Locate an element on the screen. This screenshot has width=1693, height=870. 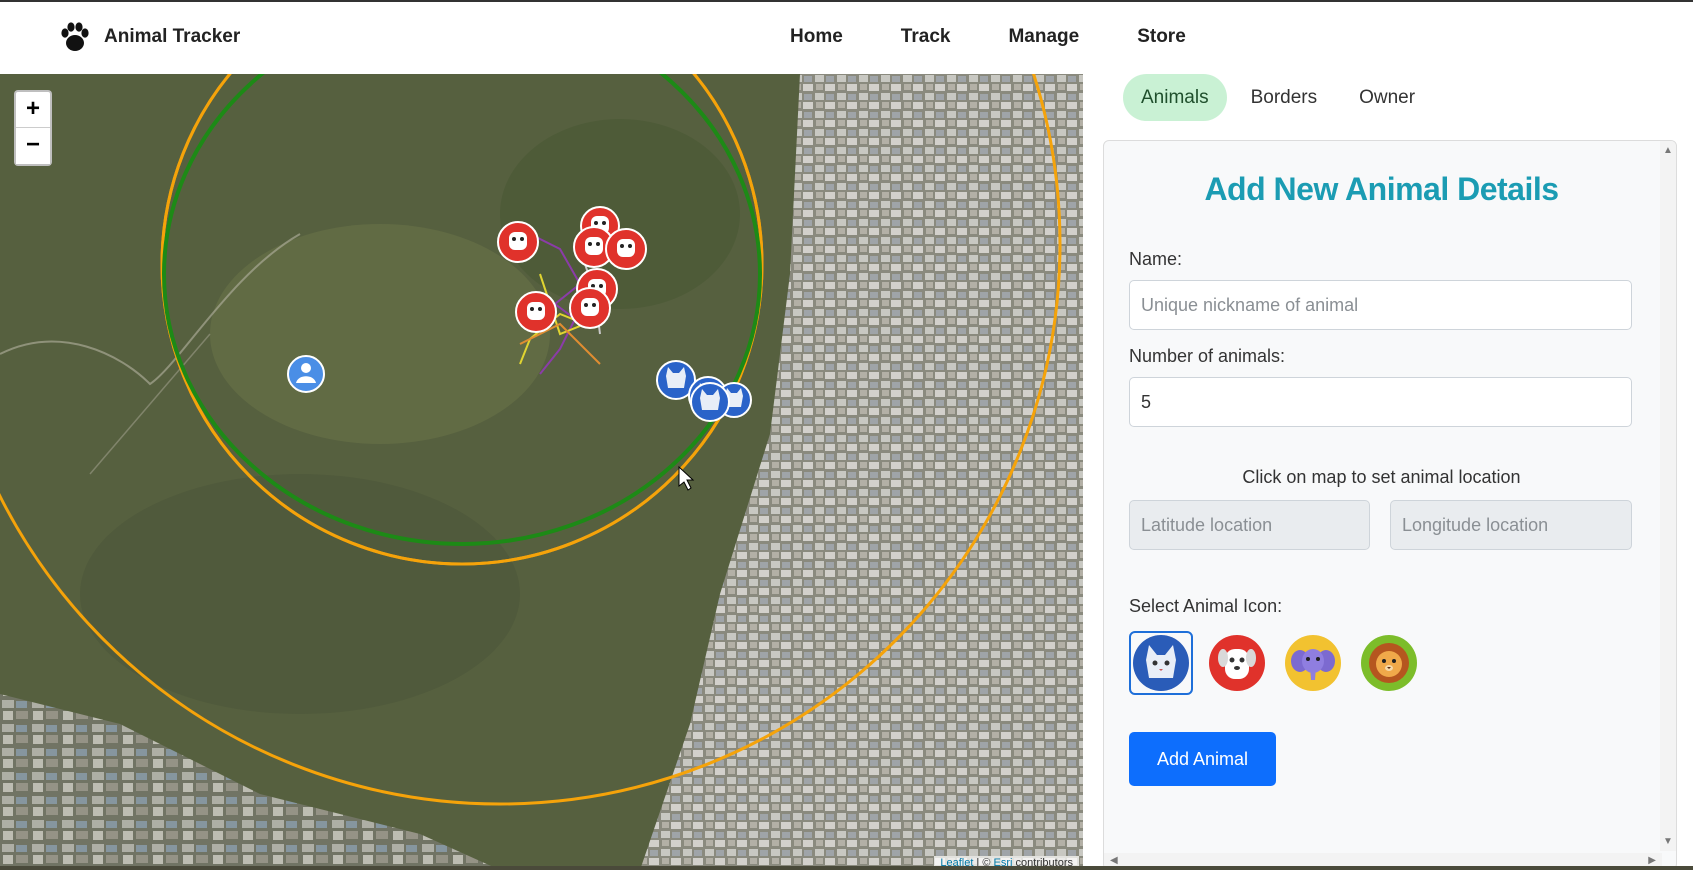
count-label: Number of animals: is located at coordinates (1207, 356).